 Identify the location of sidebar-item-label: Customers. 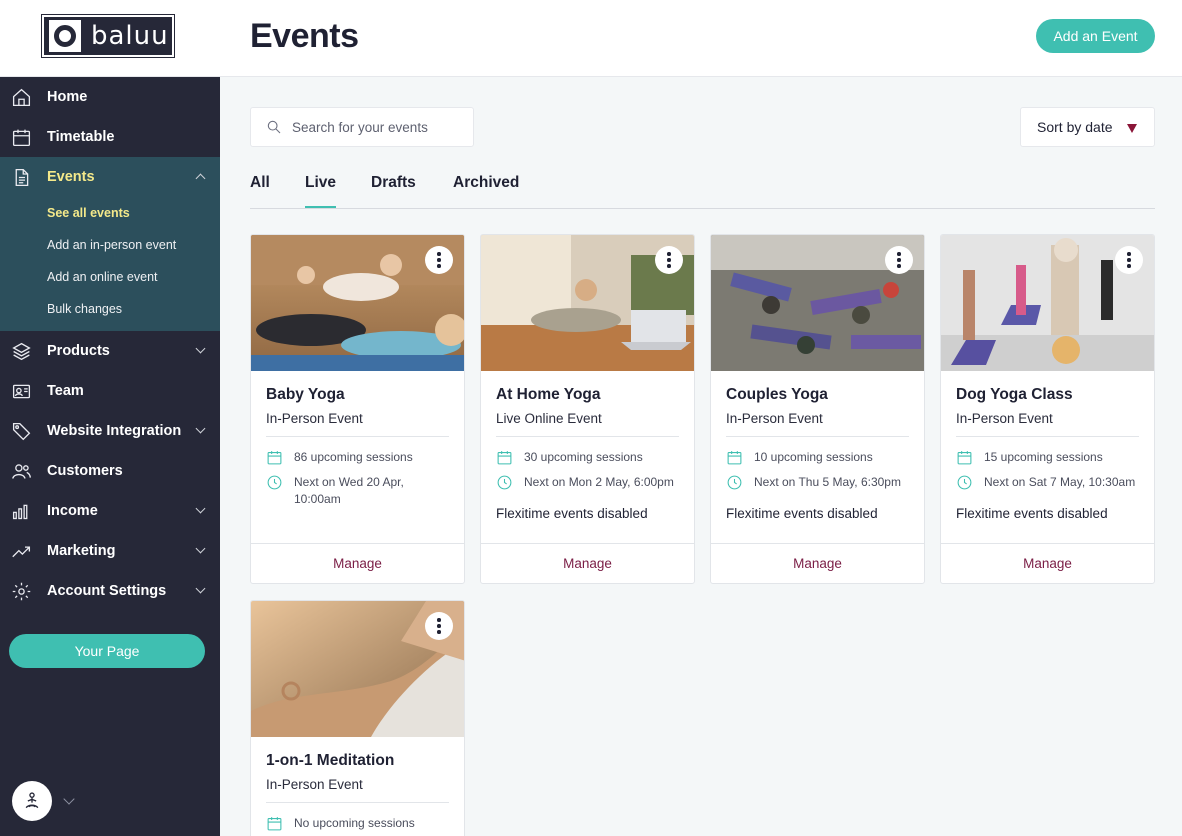
(85, 471).